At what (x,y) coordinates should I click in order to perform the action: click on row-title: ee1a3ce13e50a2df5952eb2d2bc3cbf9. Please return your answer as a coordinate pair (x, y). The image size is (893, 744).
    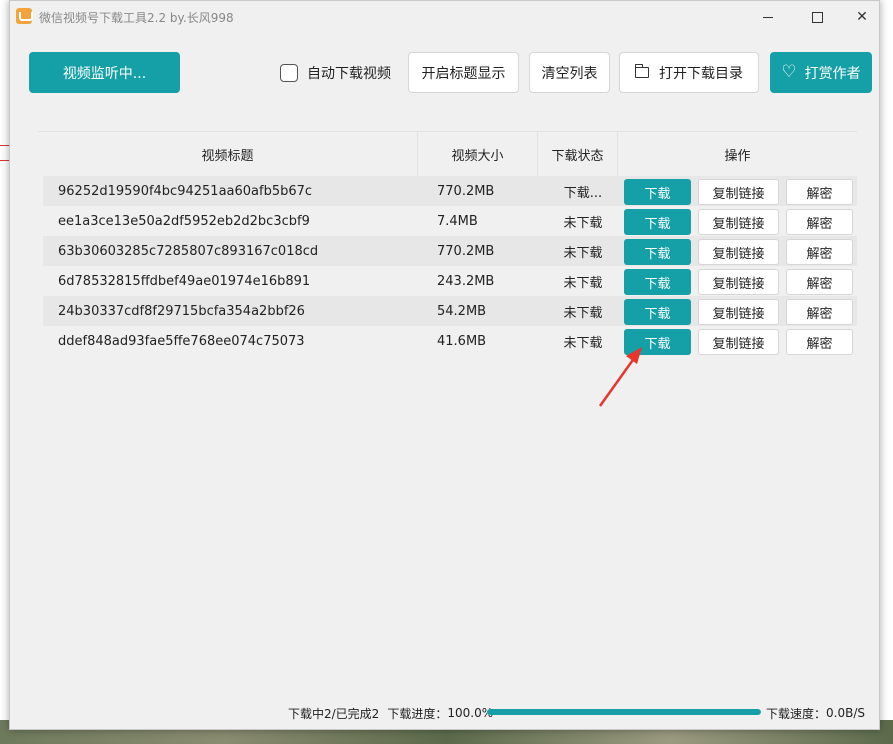
    Looking at the image, I should click on (184, 221).